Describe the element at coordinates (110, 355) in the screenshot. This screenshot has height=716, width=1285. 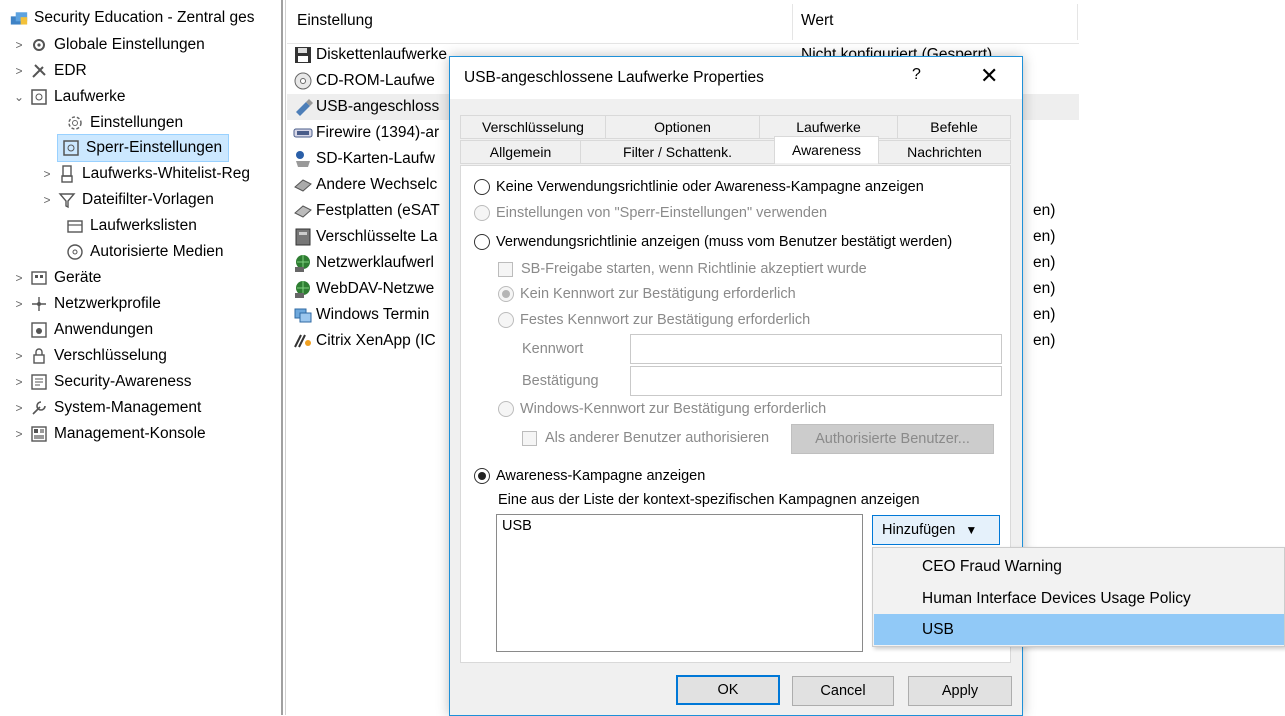
I see `tree-item-label: Verschlüsselung` at that location.